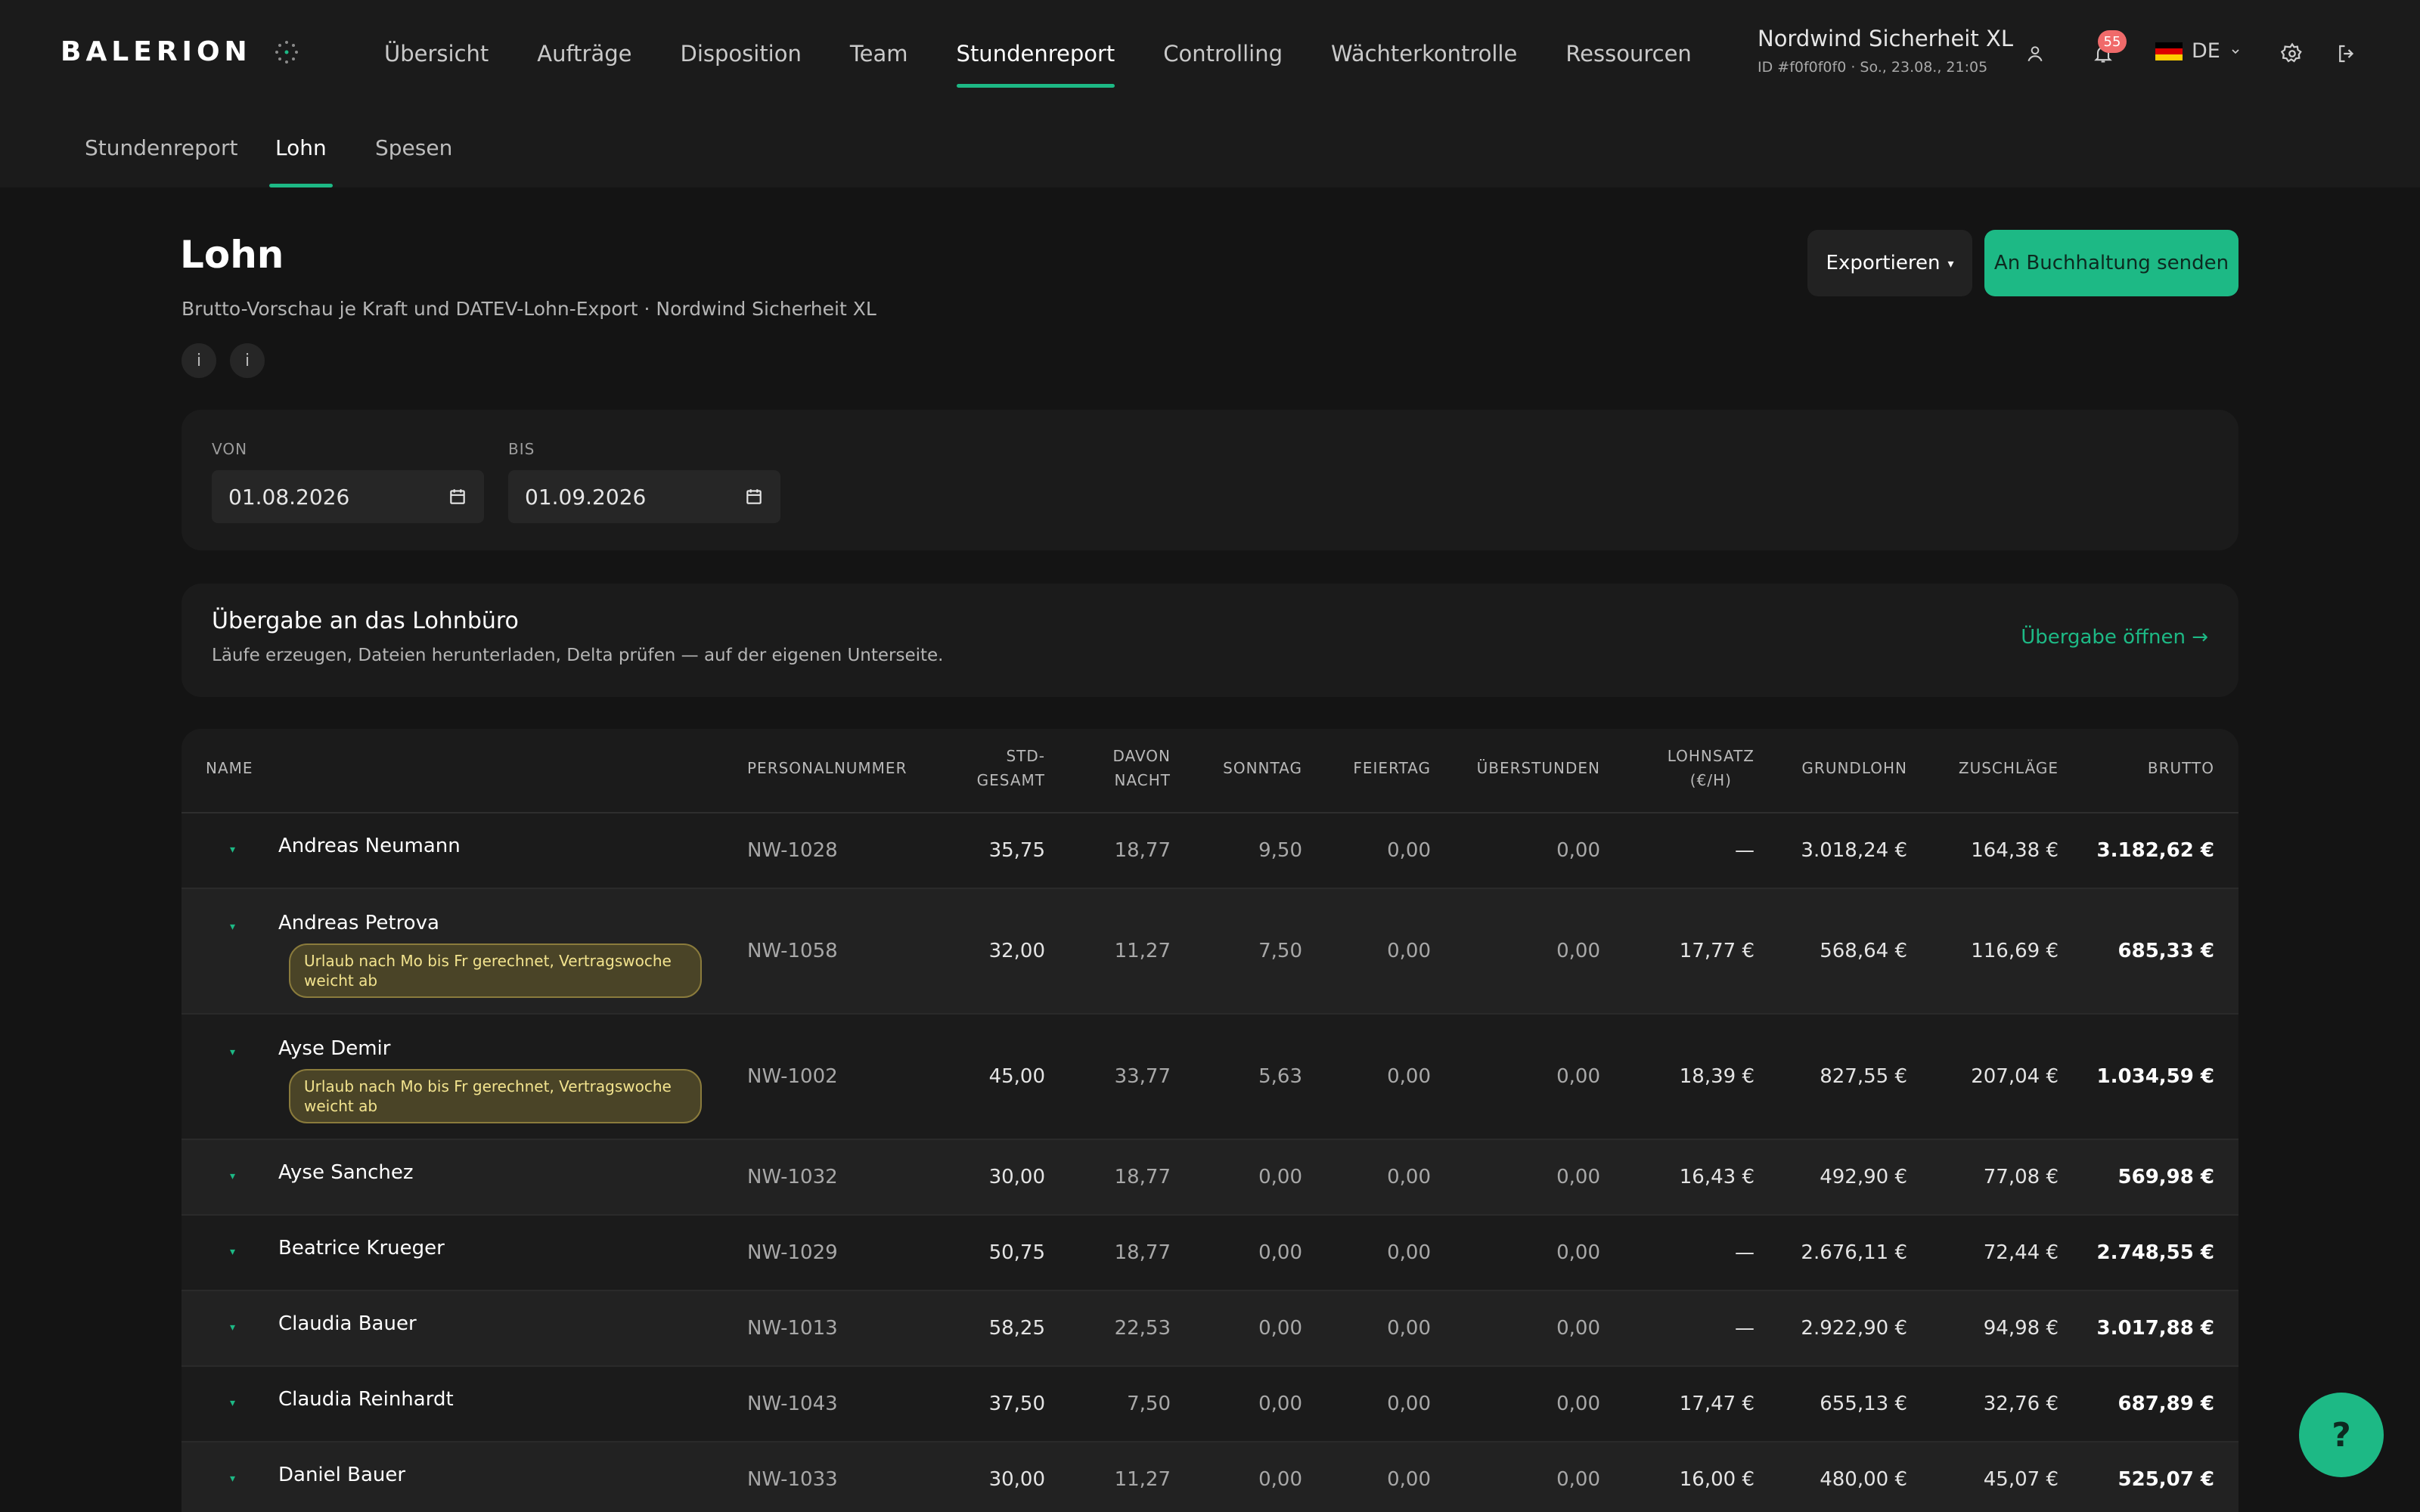  What do you see at coordinates (1711, 768) in the screenshot?
I see `col-wage-rate: LOHNSATZ (€/H)` at bounding box center [1711, 768].